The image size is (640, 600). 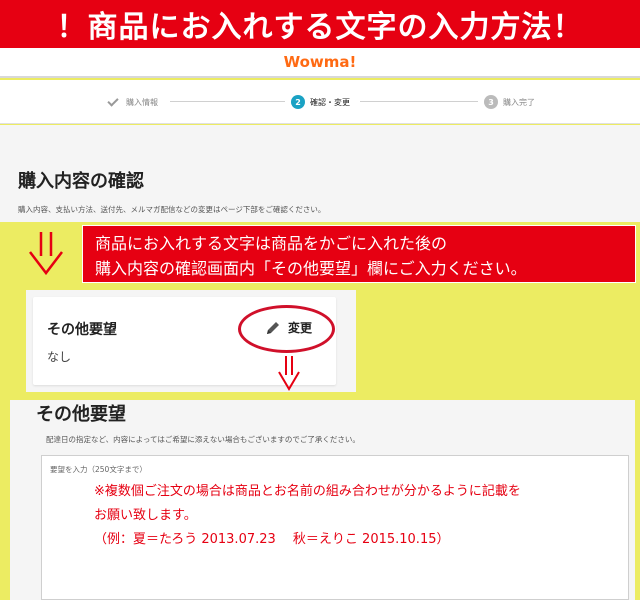 I want to click on page-title: 購入内容の確認, so click(x=81, y=181).